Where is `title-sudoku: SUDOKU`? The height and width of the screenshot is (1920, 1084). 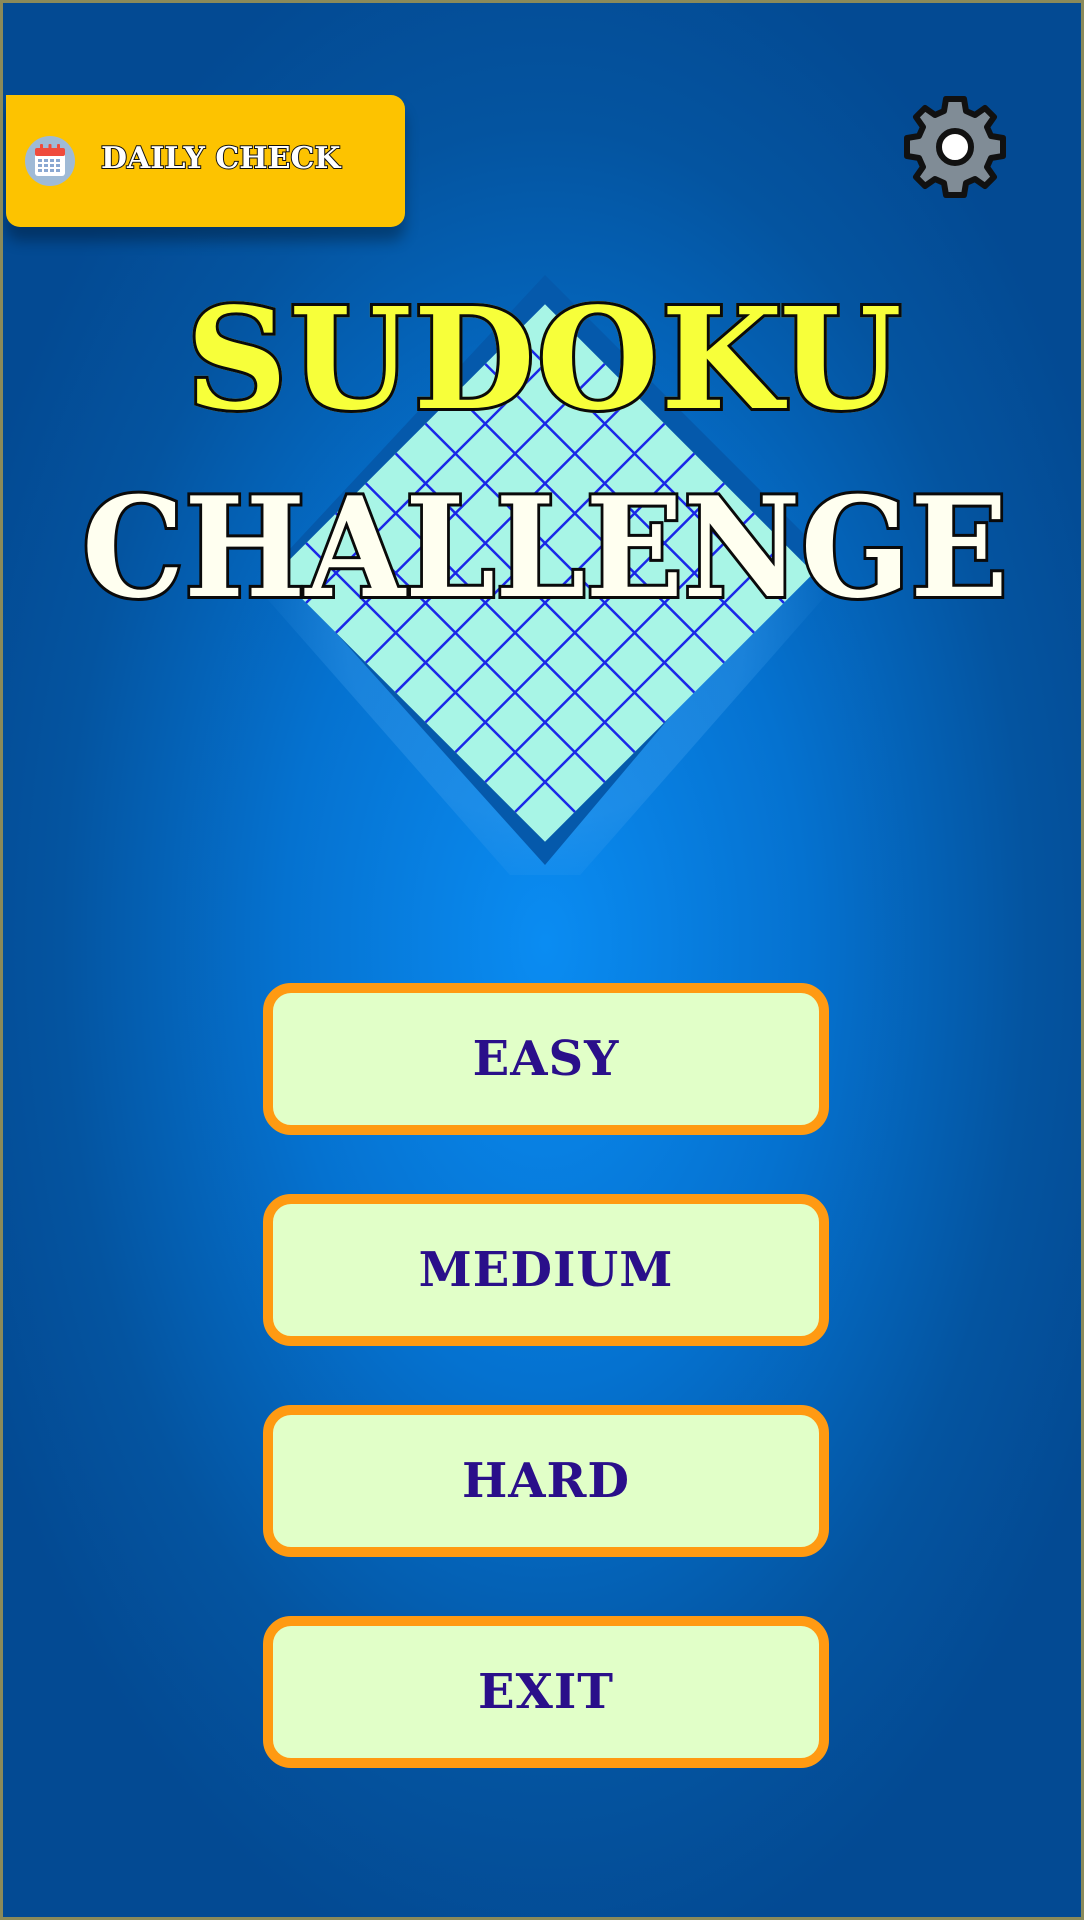
title-sudoku: SUDOKU is located at coordinates (542, 360).